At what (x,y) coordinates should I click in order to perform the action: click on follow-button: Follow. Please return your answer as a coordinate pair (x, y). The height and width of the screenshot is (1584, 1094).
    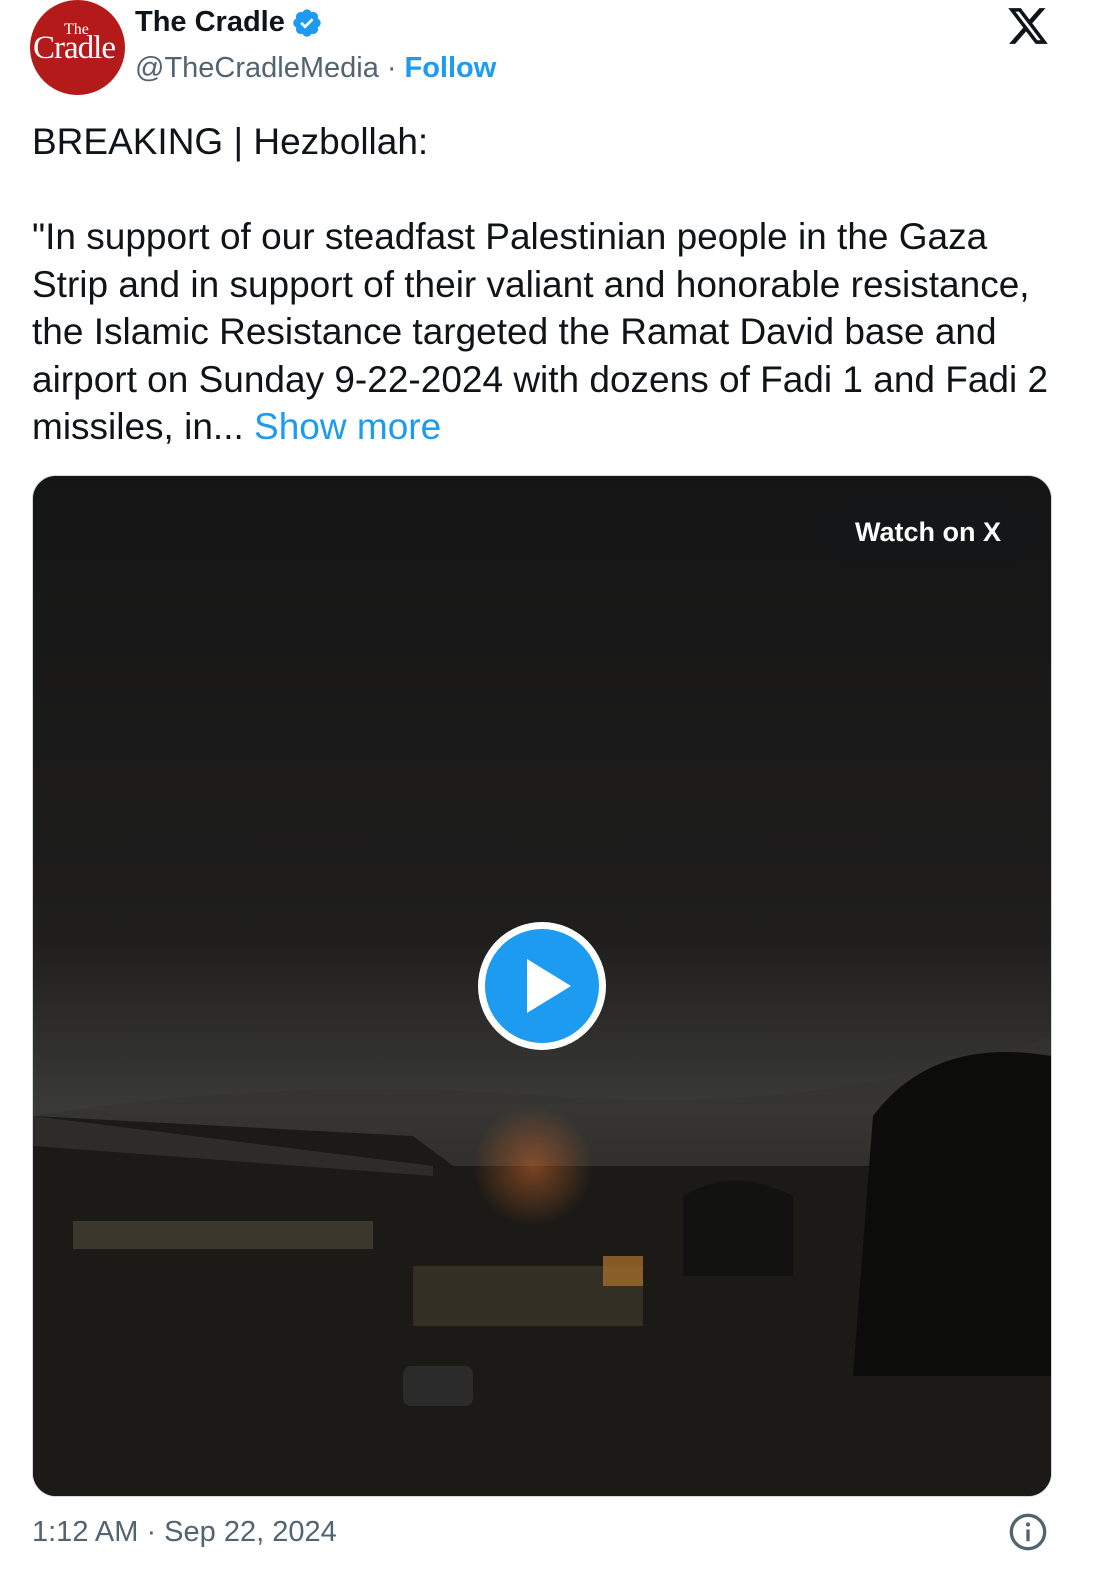
    Looking at the image, I should click on (451, 68).